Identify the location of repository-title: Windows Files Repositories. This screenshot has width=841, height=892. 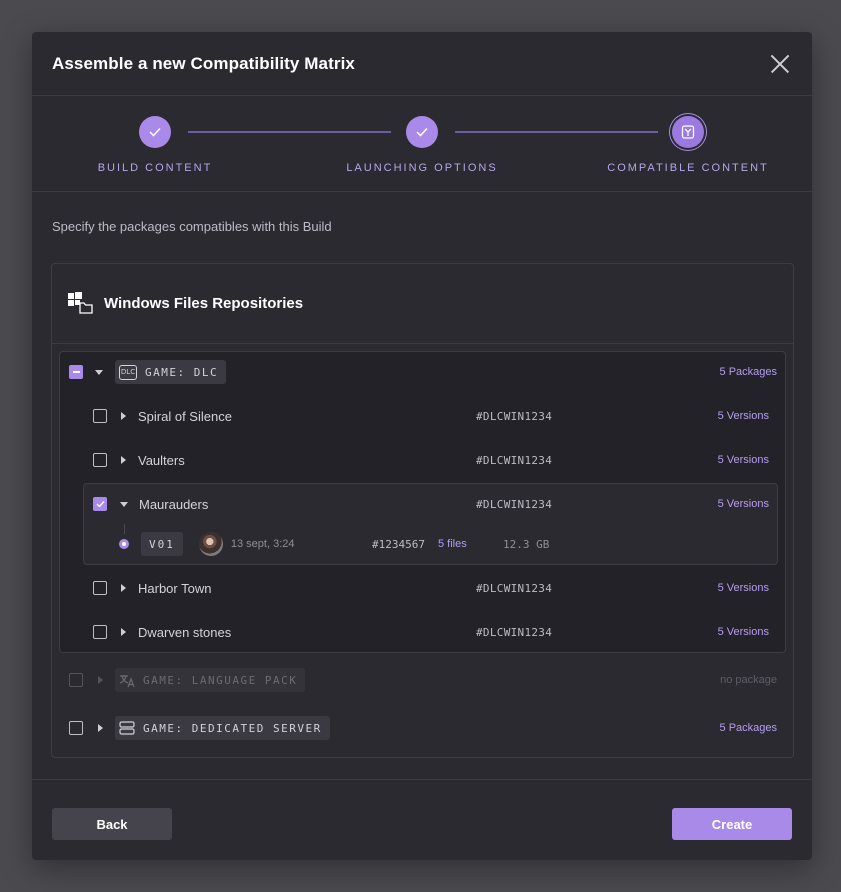
(204, 303).